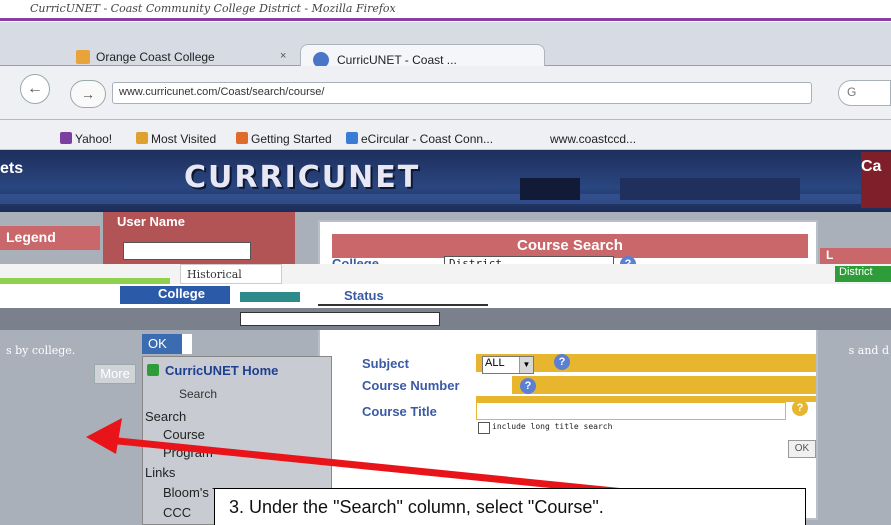 This screenshot has height=525, width=891. I want to click on bookmark-most-visited: Most Visited, so click(176, 139).